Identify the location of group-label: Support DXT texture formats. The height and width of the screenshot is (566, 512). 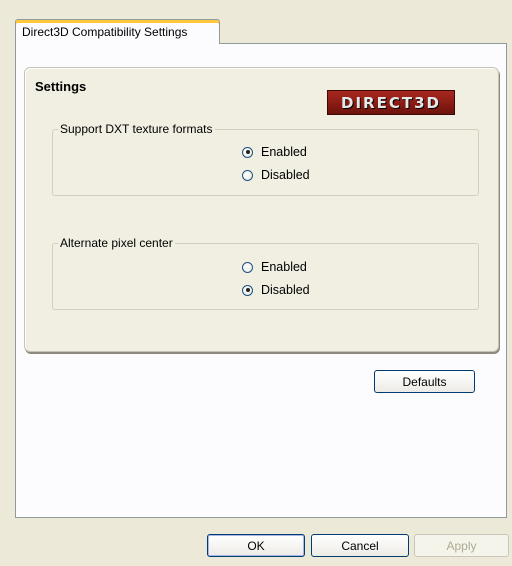
(136, 129).